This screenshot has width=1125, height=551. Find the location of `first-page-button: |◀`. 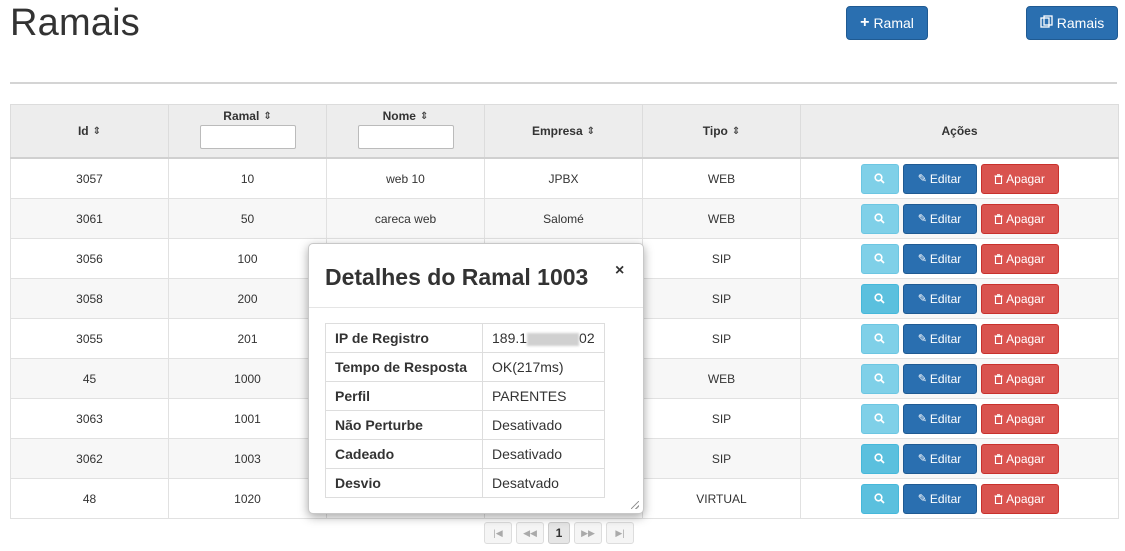

first-page-button: |◀ is located at coordinates (498, 533).